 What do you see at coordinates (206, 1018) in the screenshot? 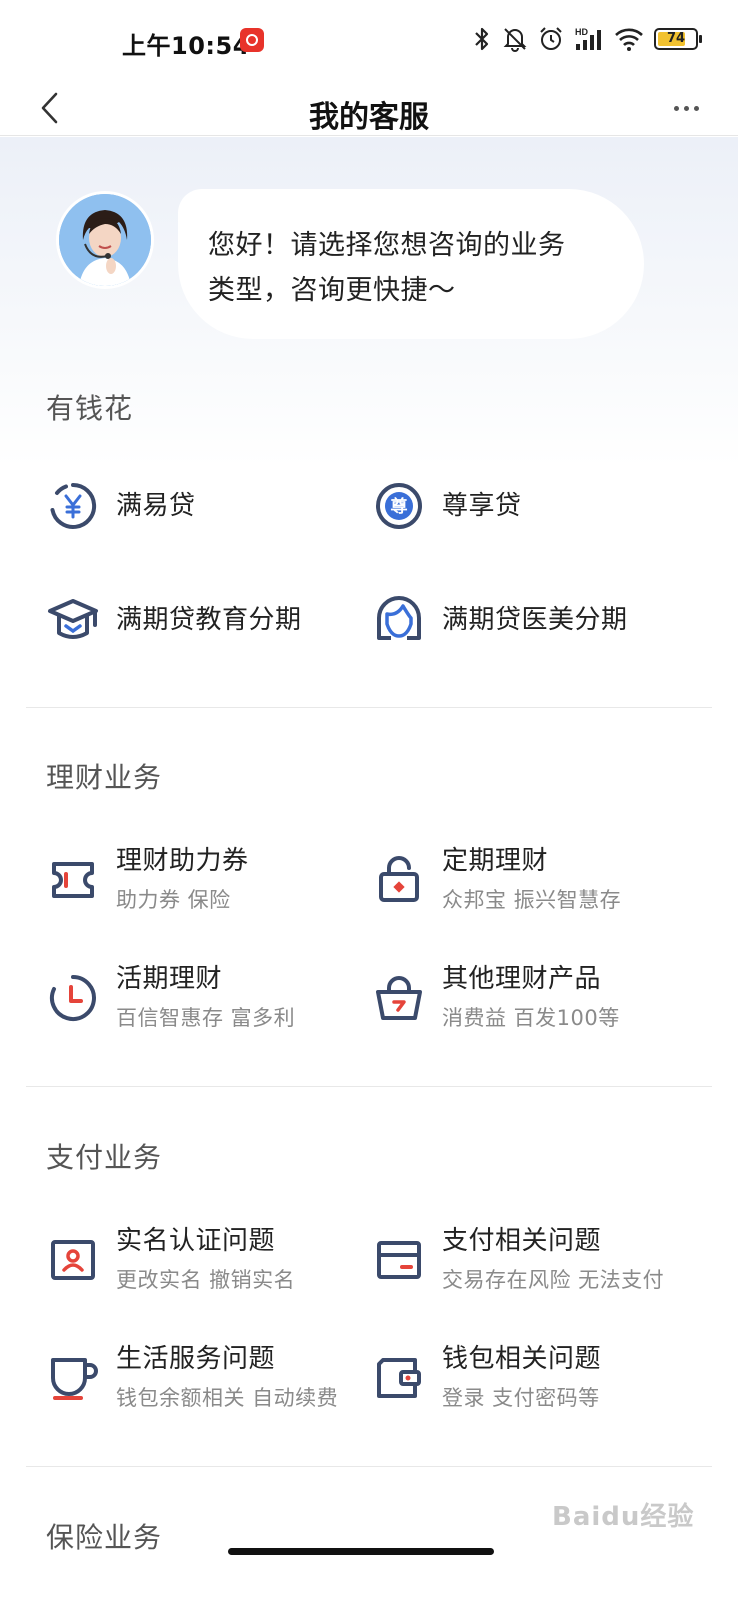
I see `service-subtitle: 百信智惠存 富多利` at bounding box center [206, 1018].